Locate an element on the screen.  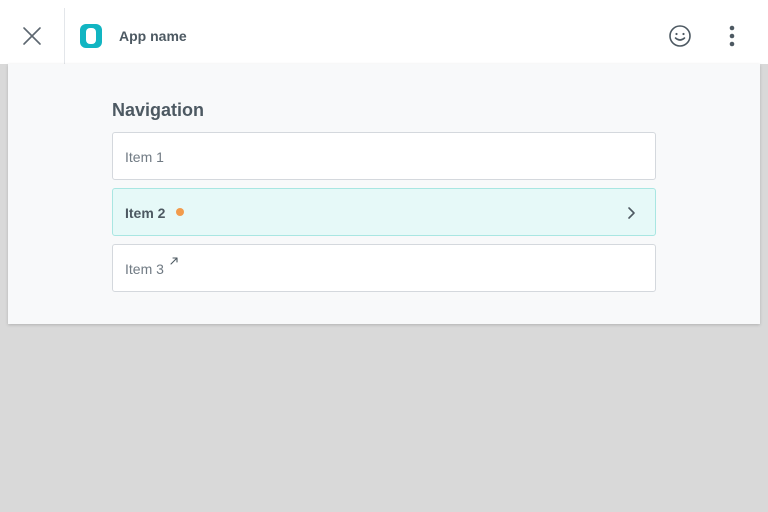
chevron-right-icon is located at coordinates (631, 213).